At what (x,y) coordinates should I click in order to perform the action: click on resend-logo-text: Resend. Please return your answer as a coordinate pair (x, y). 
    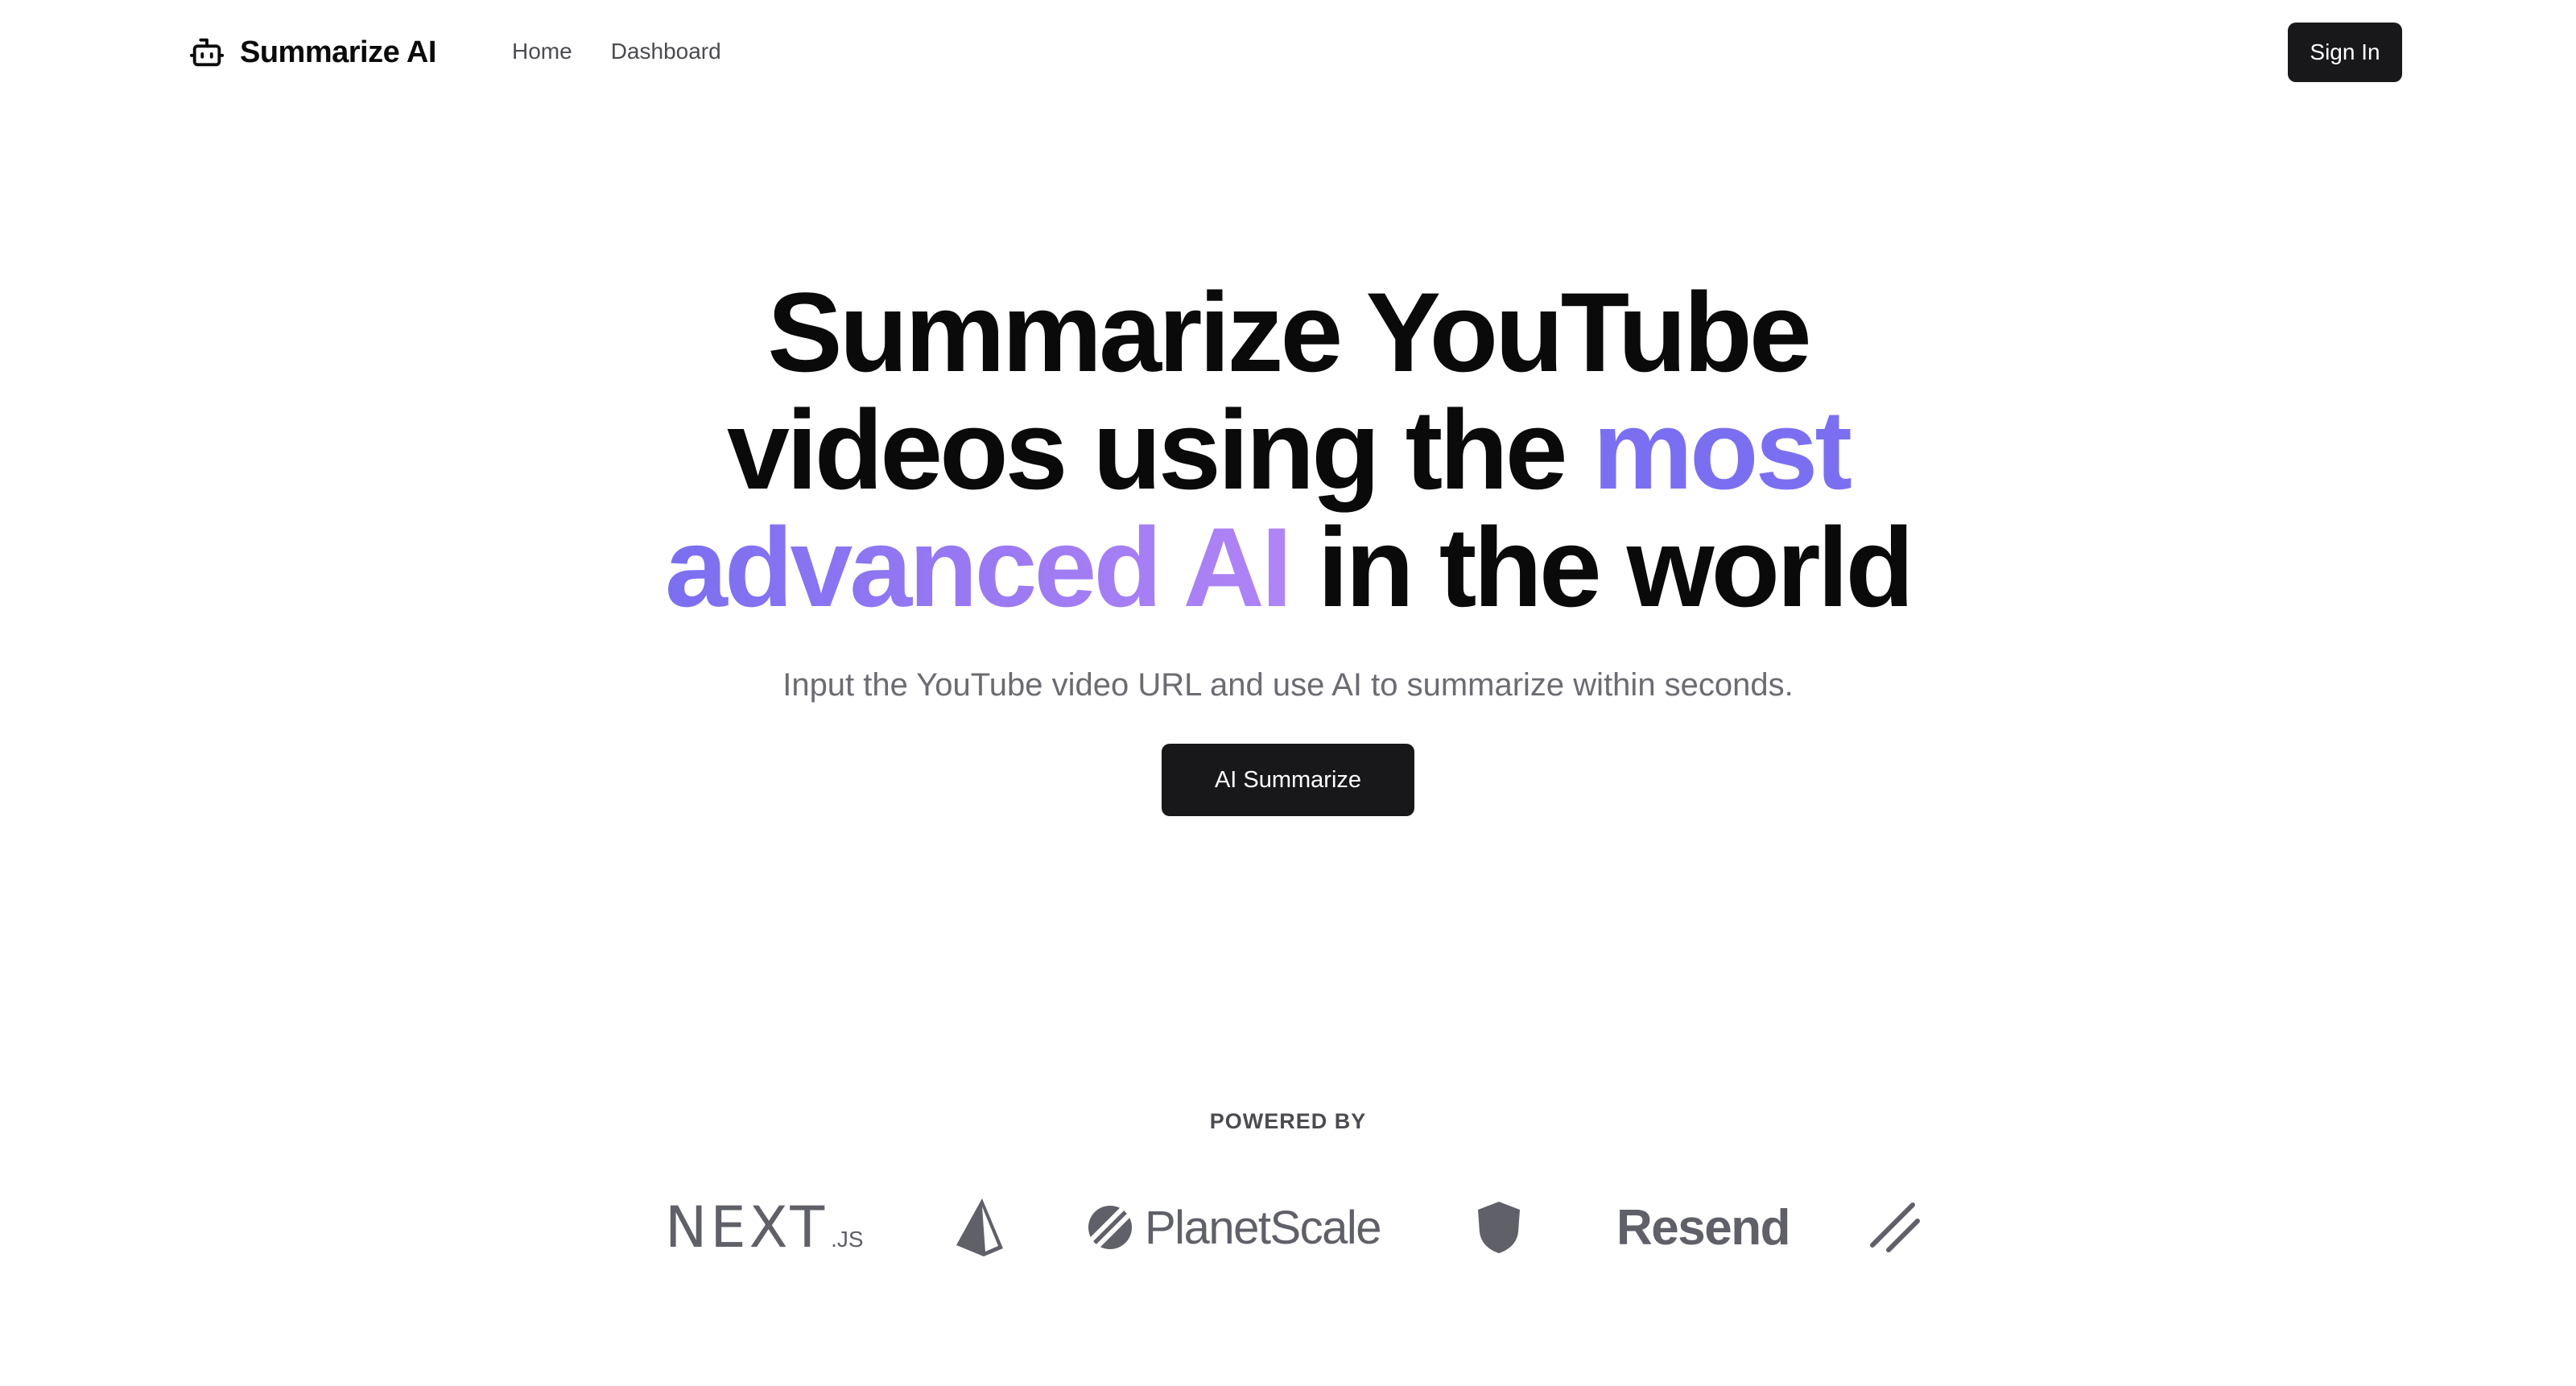
    Looking at the image, I should click on (1703, 1227).